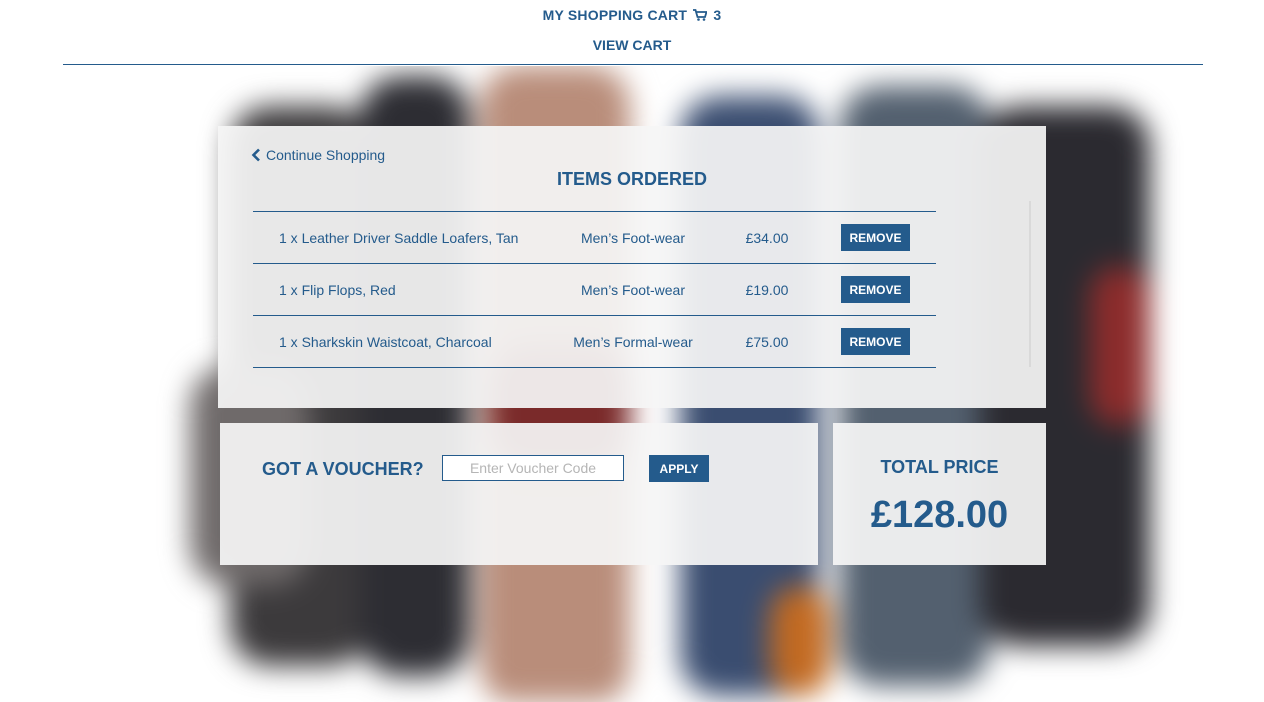  Describe the element at coordinates (399, 238) in the screenshot. I see `item-name: 1 x Leather Driver Saddle Loafers, Tan` at that location.